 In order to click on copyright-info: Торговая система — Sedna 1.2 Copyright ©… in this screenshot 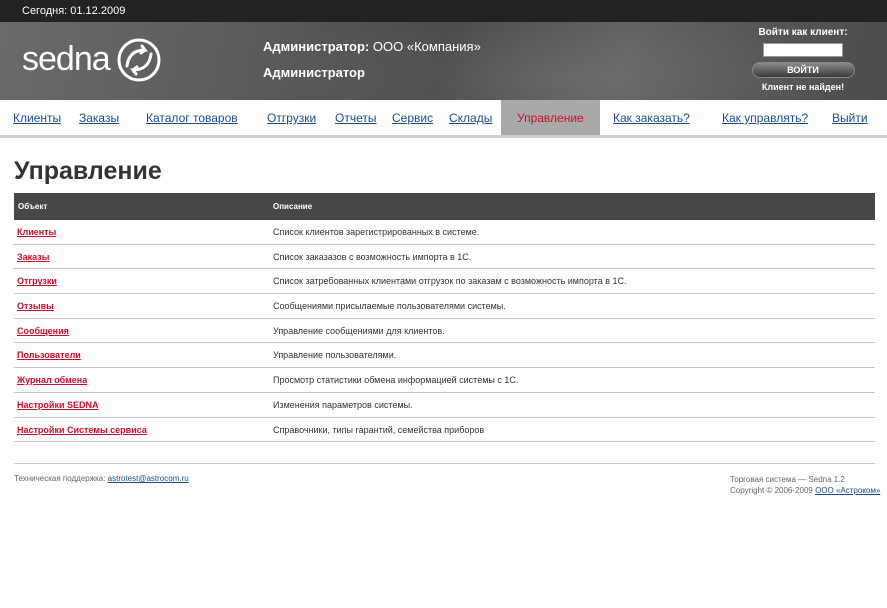, I will do `click(805, 485)`.